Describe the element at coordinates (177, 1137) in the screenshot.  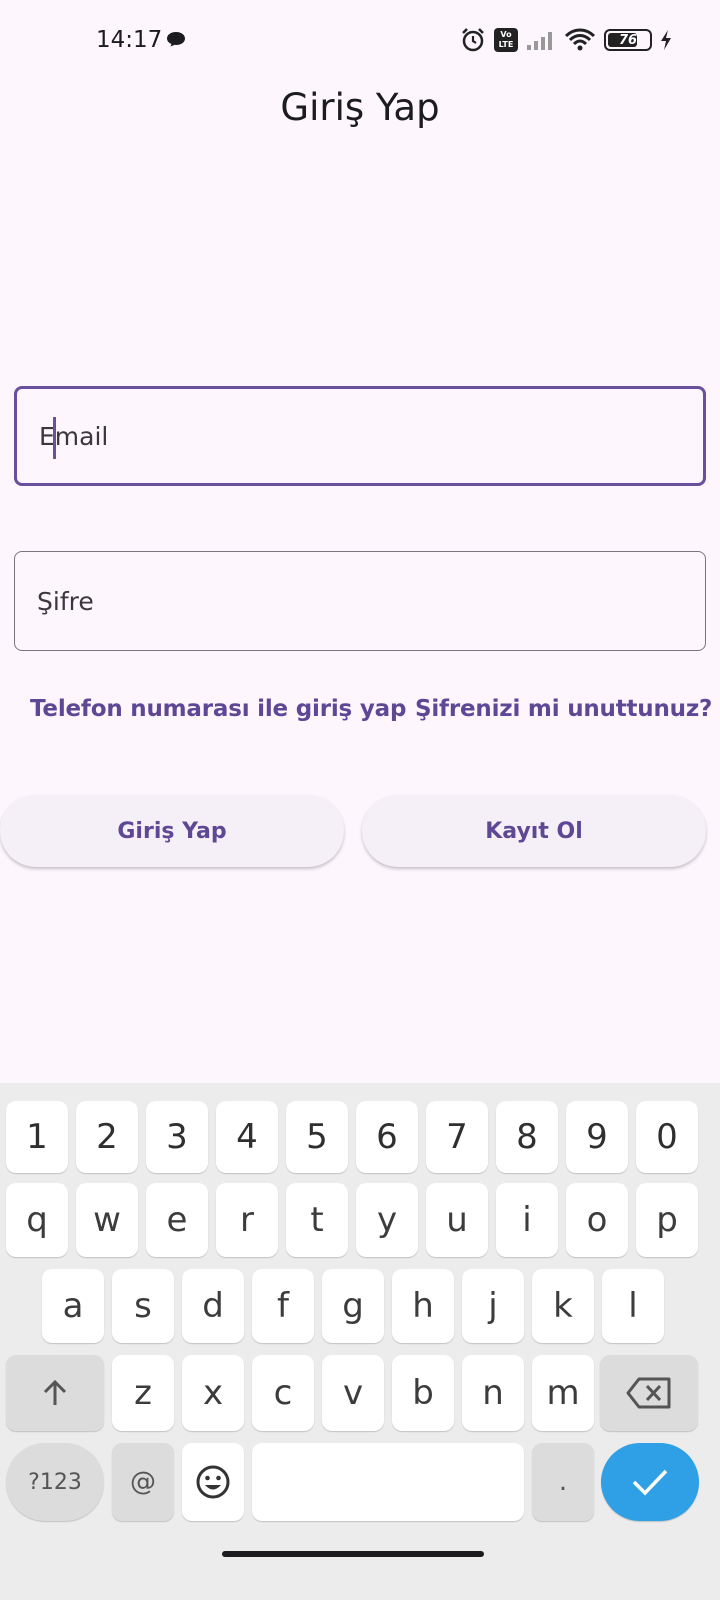
I see `digit-key: 3` at that location.